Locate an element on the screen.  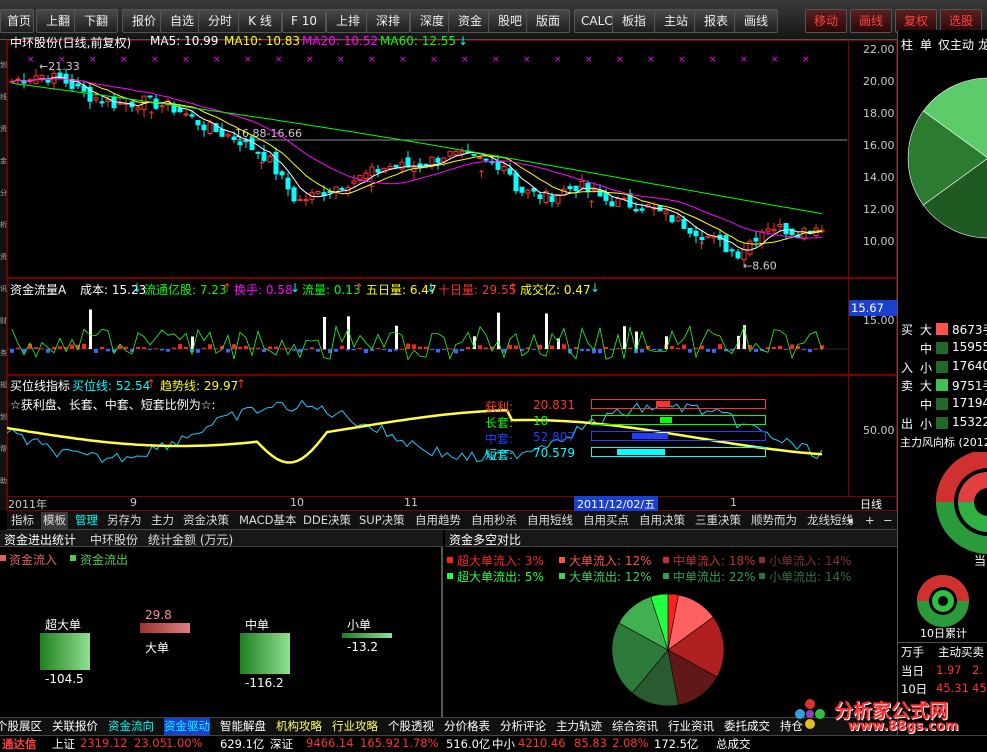
buy-arrow-icon-0: ↑ is located at coordinates (151, 115).